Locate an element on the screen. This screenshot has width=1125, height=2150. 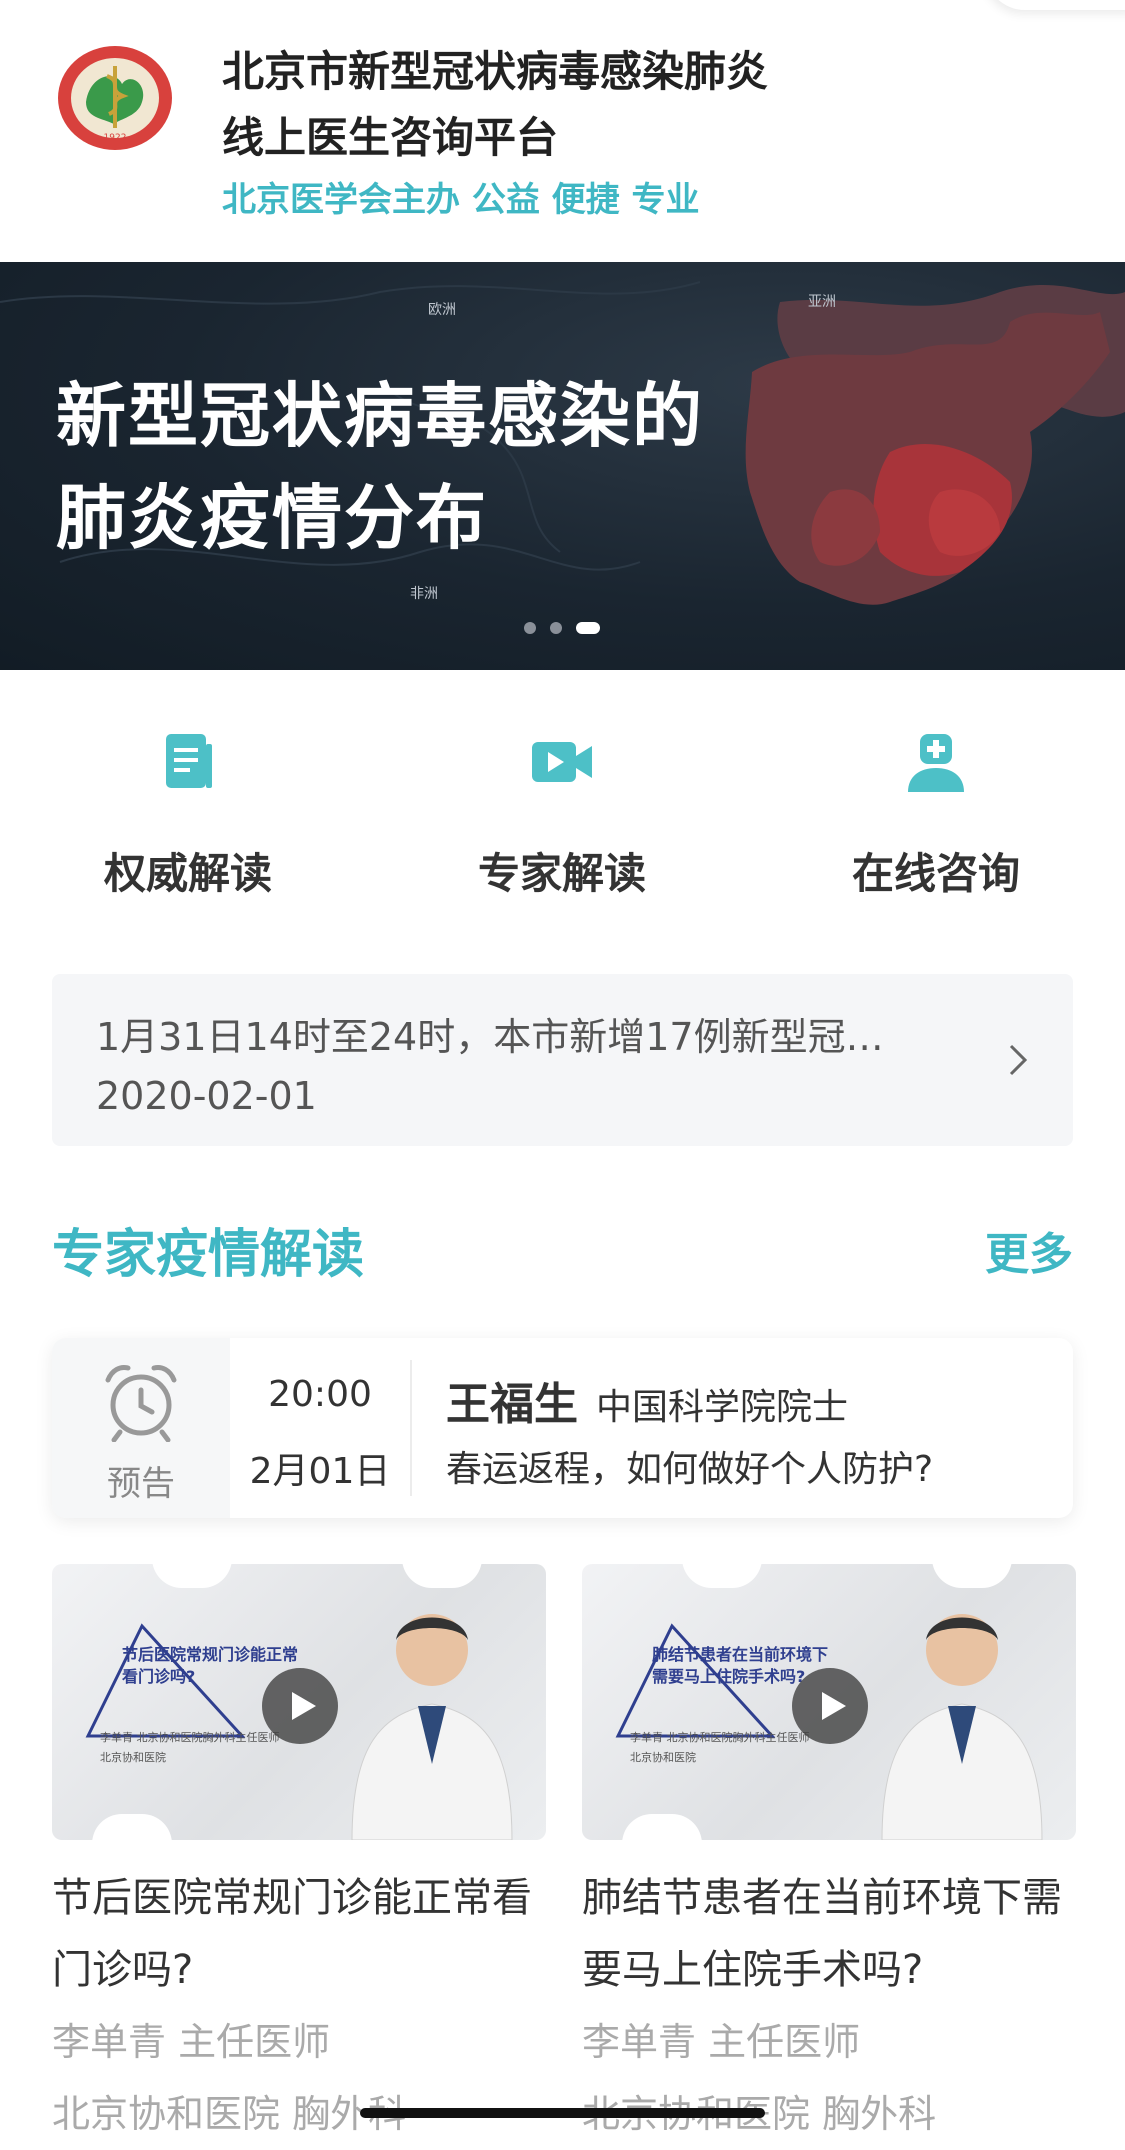
video-title: 节后医院常规门诊能正常看门诊吗? is located at coordinates (292, 1934).